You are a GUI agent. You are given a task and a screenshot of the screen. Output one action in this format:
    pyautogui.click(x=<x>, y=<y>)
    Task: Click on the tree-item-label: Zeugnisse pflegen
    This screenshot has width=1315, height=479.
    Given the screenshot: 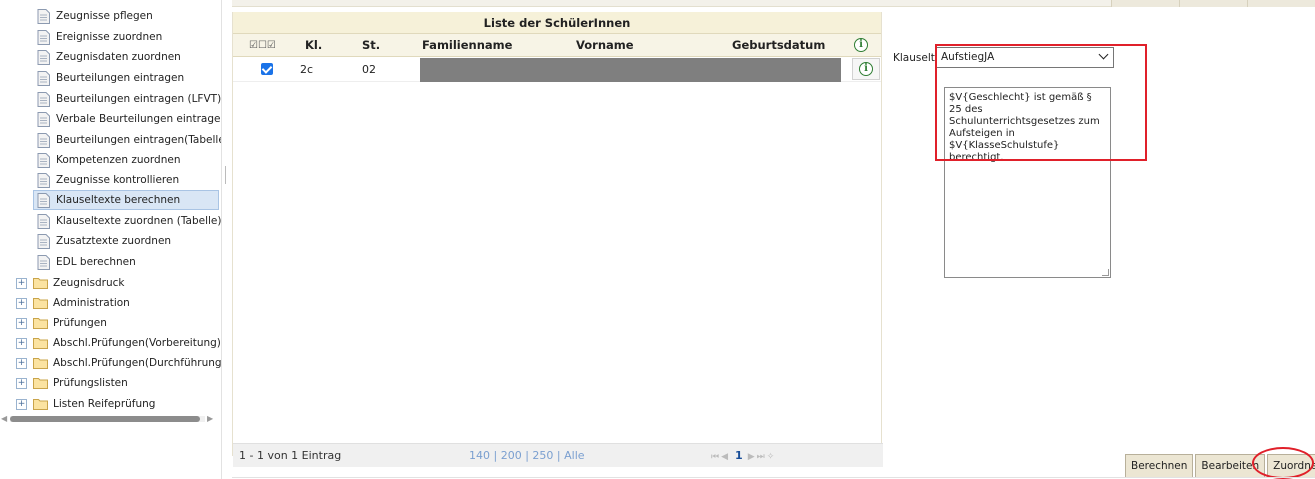 What is the action you would take?
    pyautogui.click(x=104, y=16)
    